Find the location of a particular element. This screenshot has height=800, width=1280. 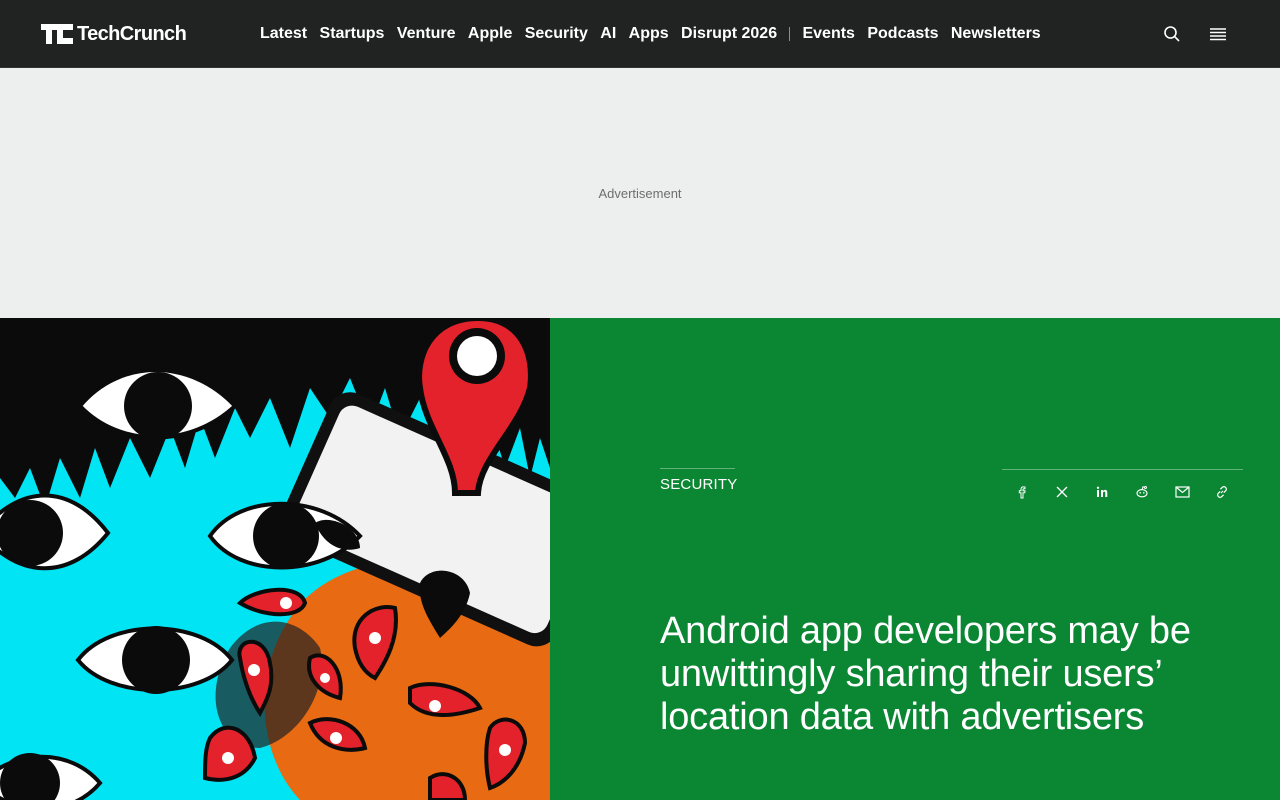

nav-item-newsletters: Newsletters is located at coordinates (996, 34).